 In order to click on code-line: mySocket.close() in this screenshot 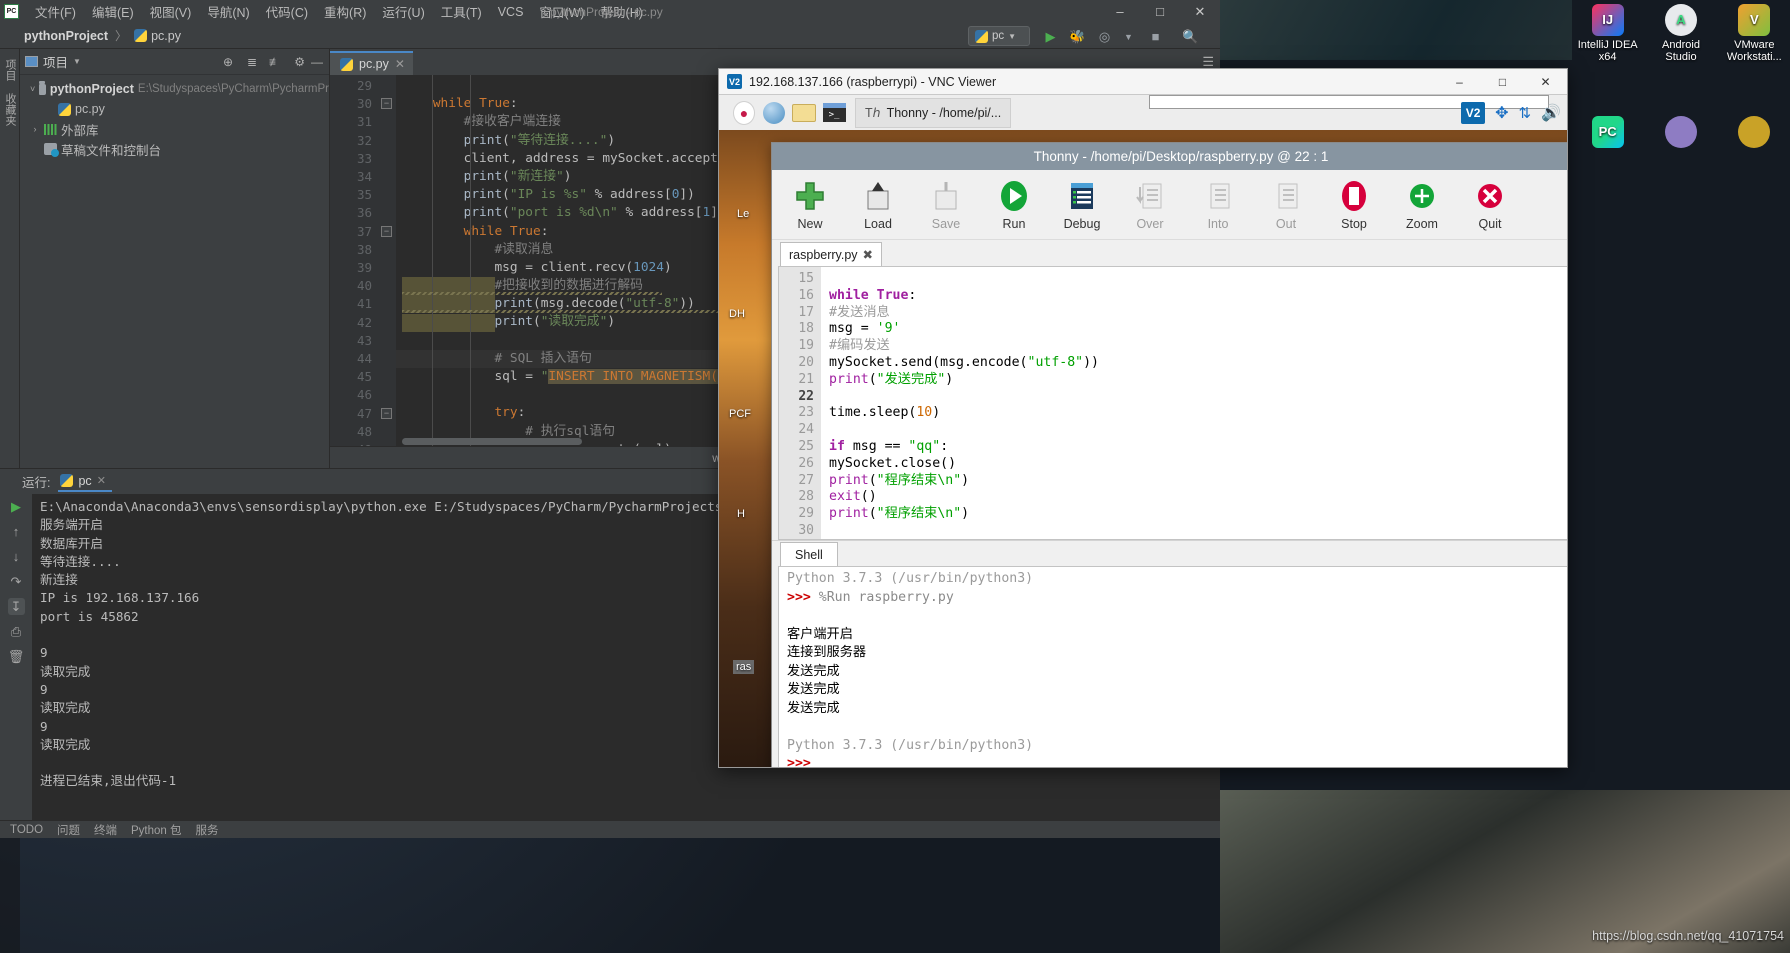, I will do `click(1198, 464)`.